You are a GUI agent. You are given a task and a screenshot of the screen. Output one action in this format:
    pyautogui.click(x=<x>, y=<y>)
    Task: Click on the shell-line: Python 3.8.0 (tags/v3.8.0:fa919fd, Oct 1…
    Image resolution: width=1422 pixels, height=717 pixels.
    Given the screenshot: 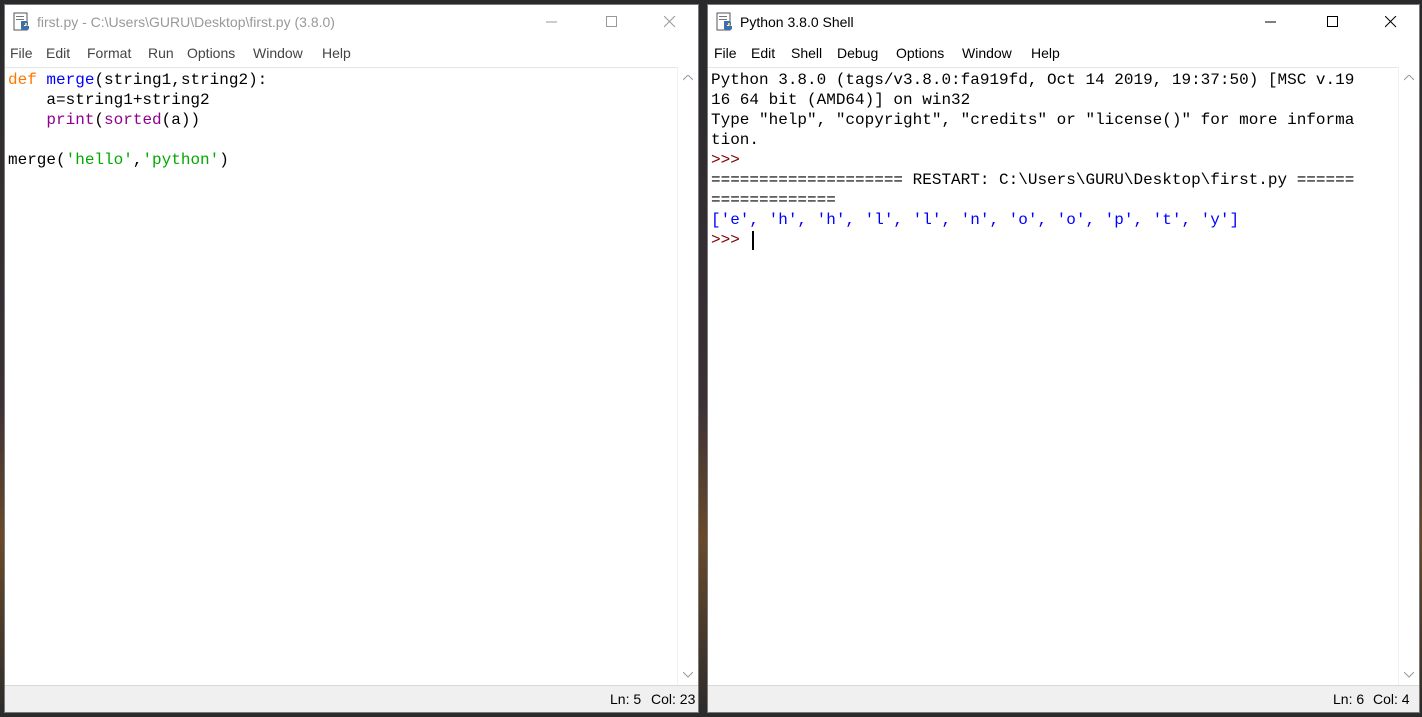 What is the action you would take?
    pyautogui.click(x=1033, y=80)
    